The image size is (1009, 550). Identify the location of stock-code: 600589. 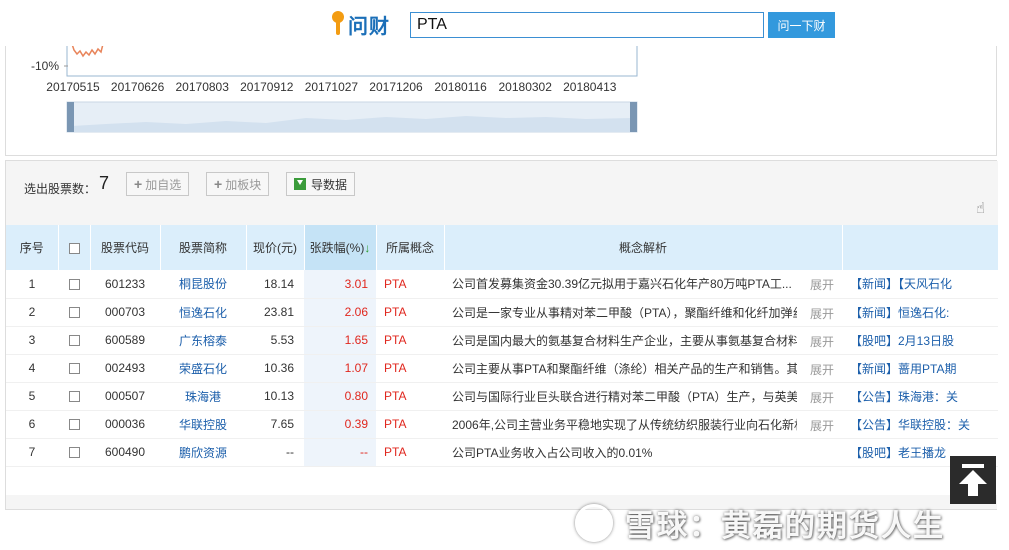
(125, 340).